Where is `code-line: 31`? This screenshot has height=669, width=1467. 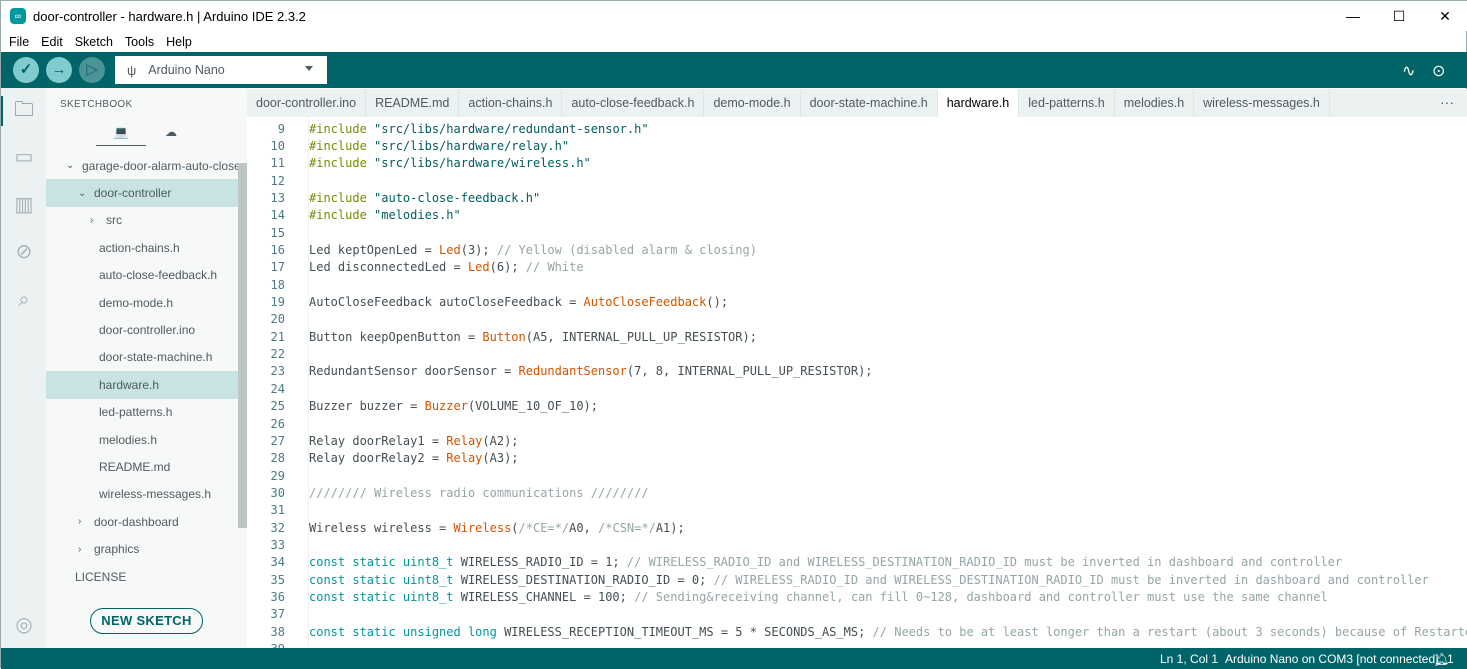 code-line: 31 is located at coordinates (857, 510).